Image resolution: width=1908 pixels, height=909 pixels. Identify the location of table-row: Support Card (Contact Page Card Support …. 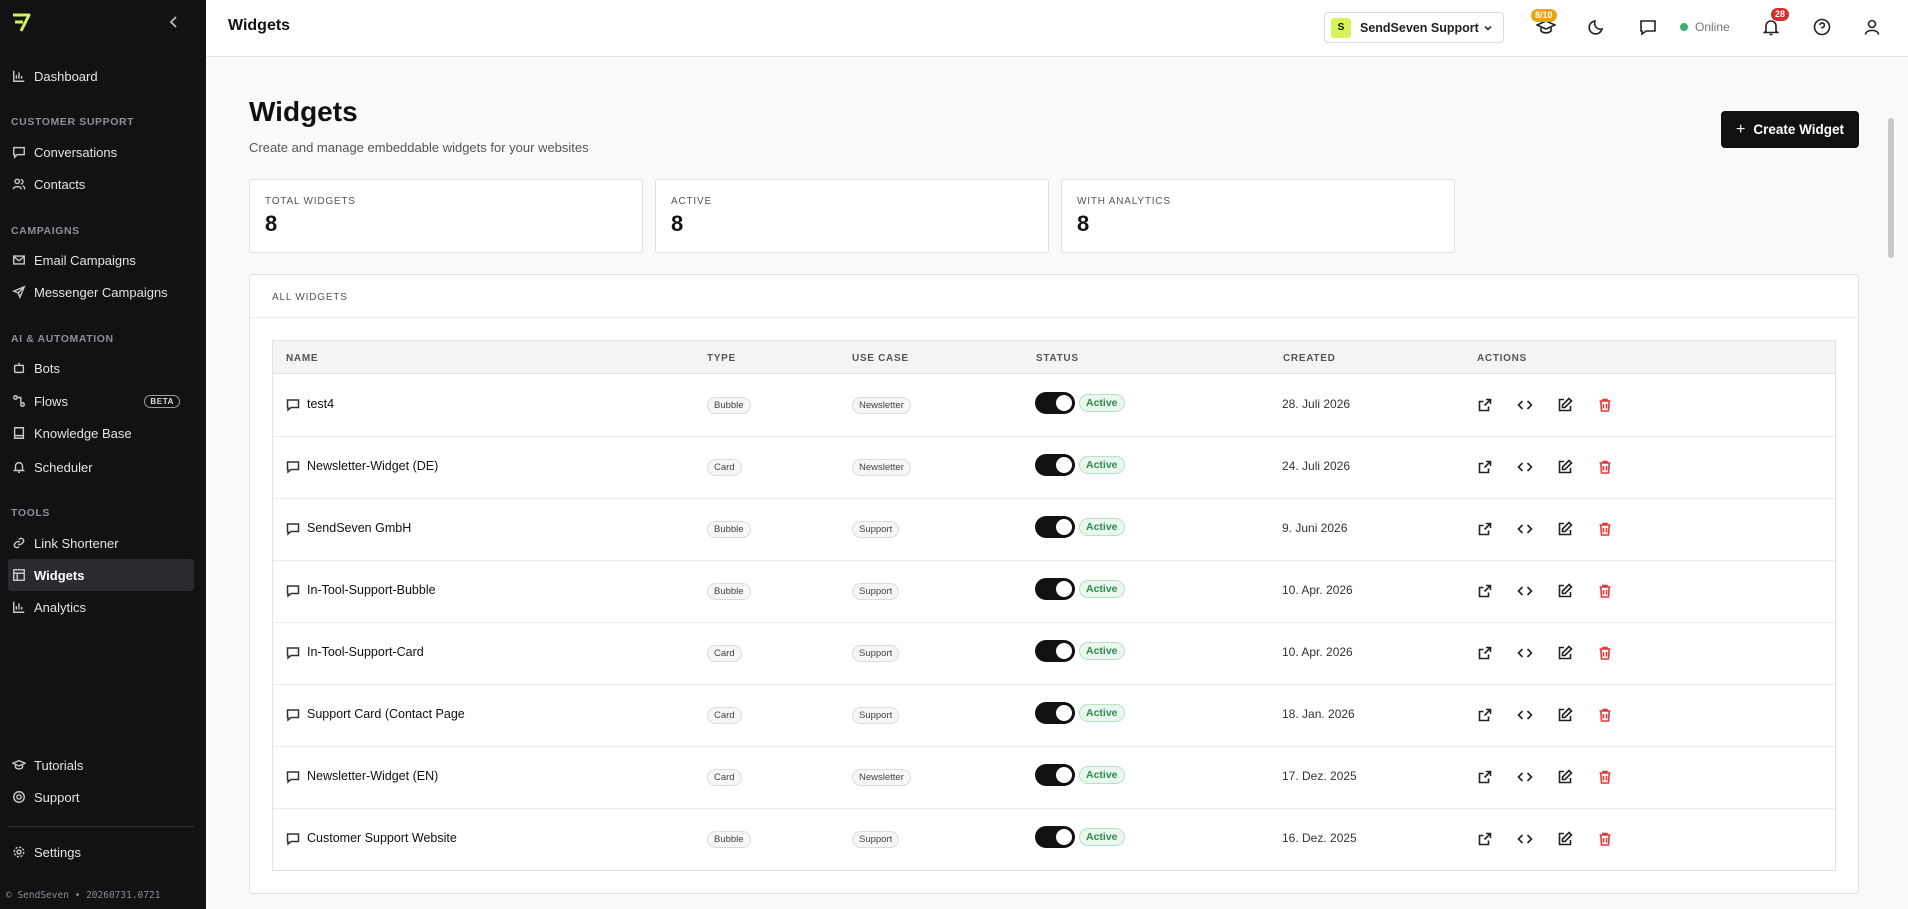
(1054, 716).